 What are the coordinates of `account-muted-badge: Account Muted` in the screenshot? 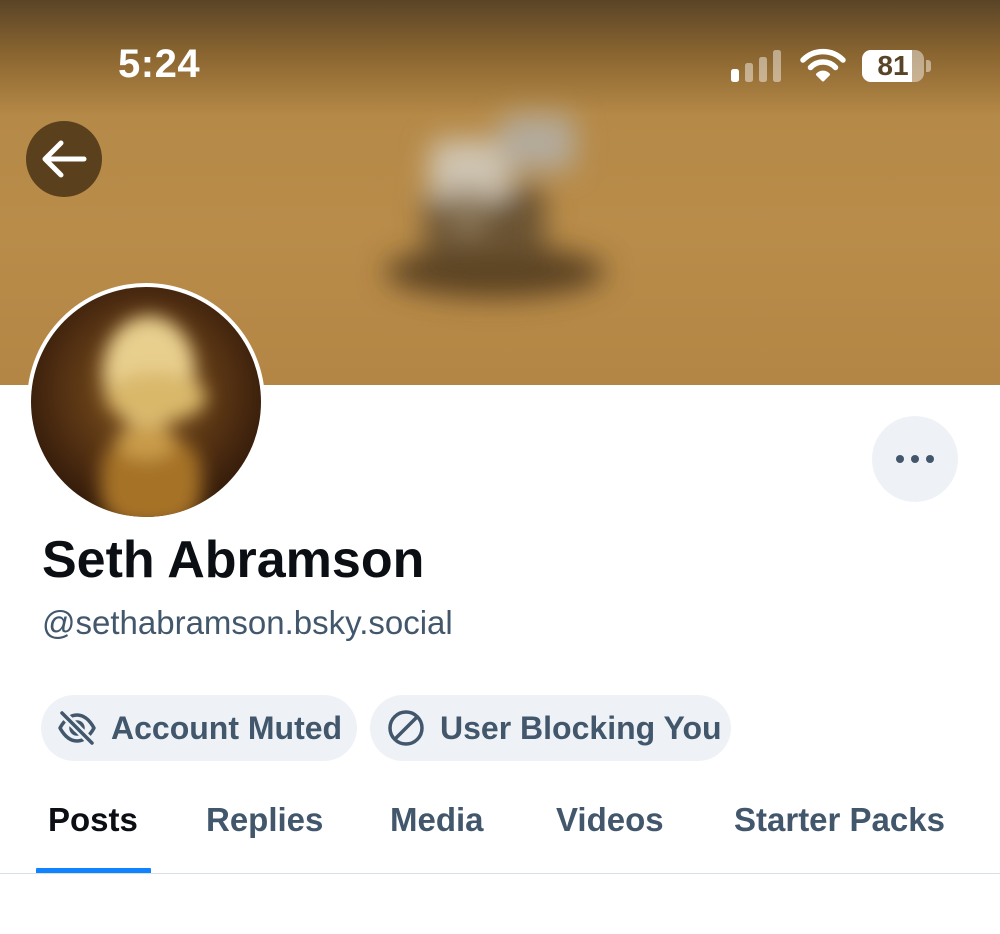 It's located at (199, 728).